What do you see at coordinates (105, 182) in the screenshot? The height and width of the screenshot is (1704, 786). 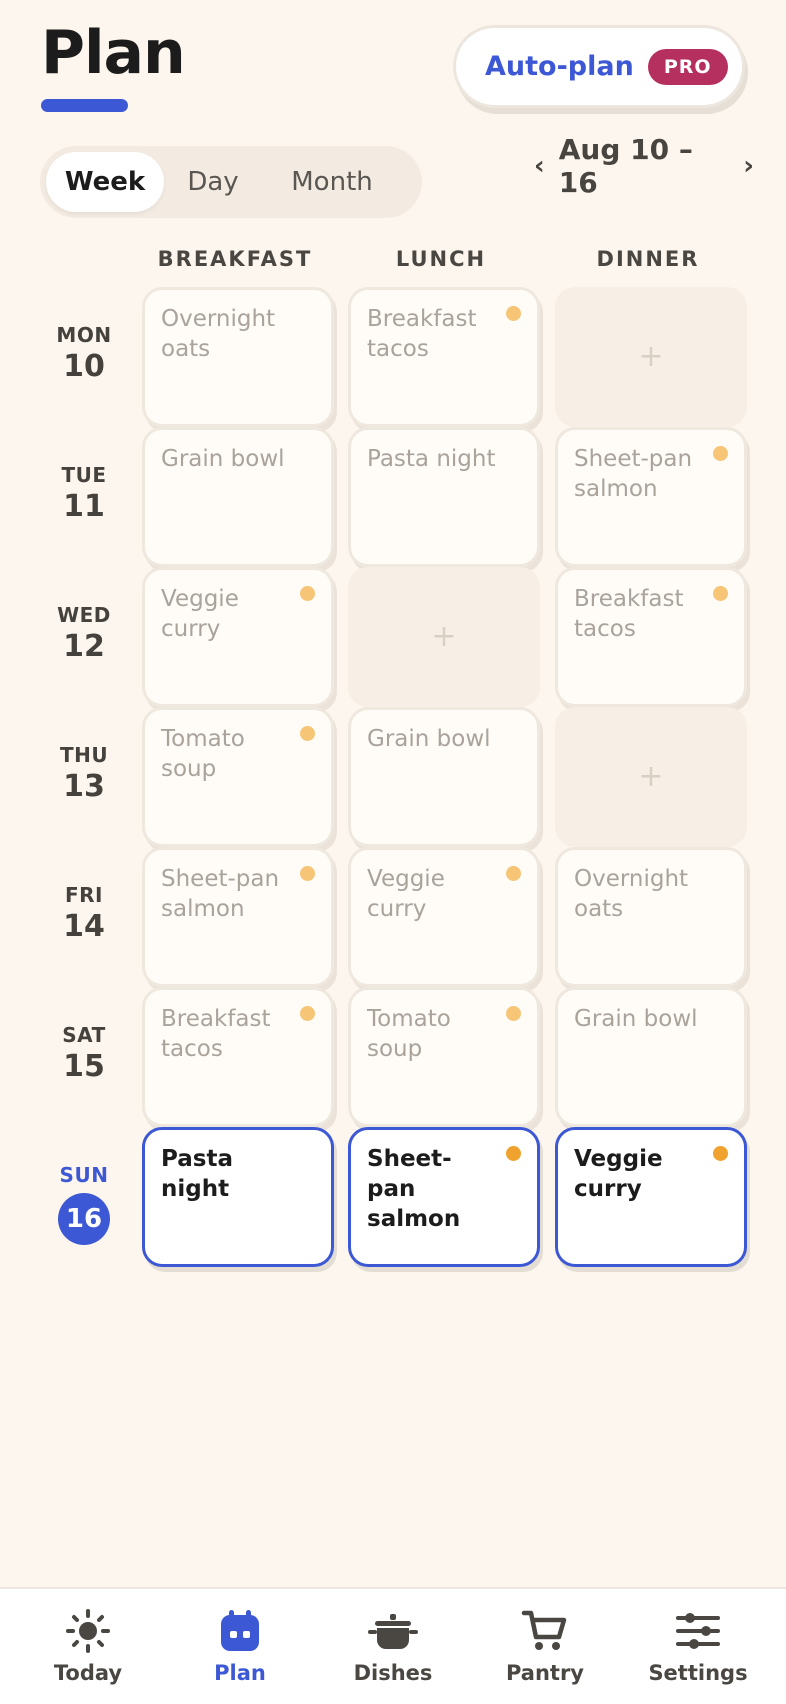 I see `tab-week: Week` at bounding box center [105, 182].